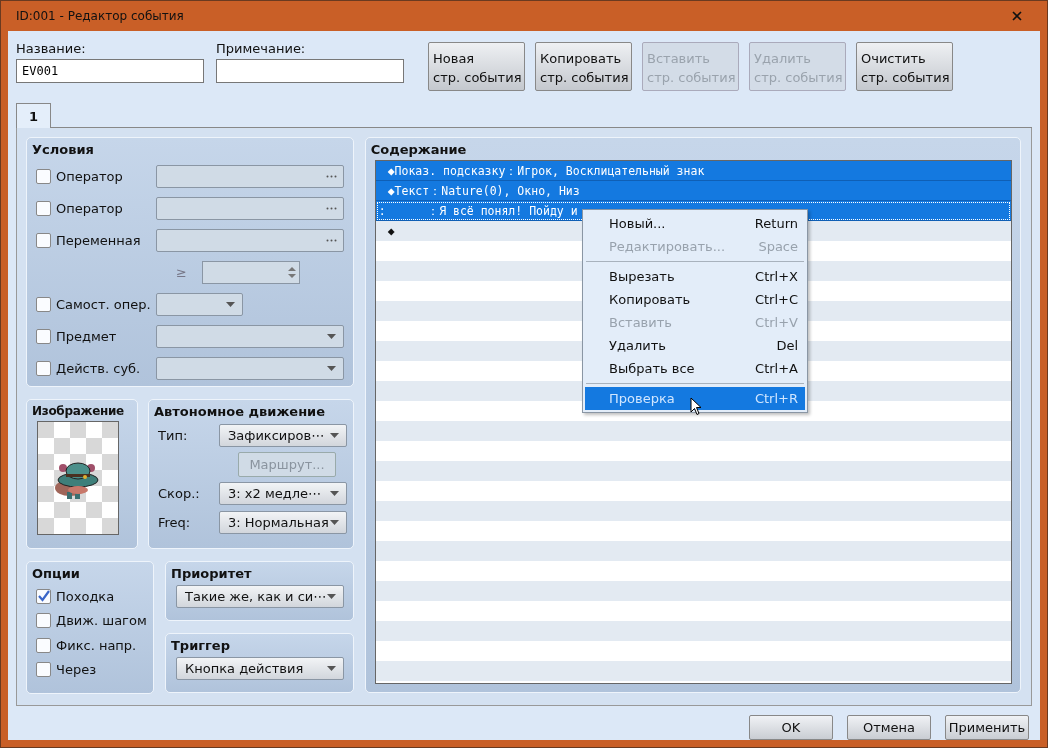  Describe the element at coordinates (99, 16) in the screenshot. I see `window-title: ID:001 - Редактор события` at that location.